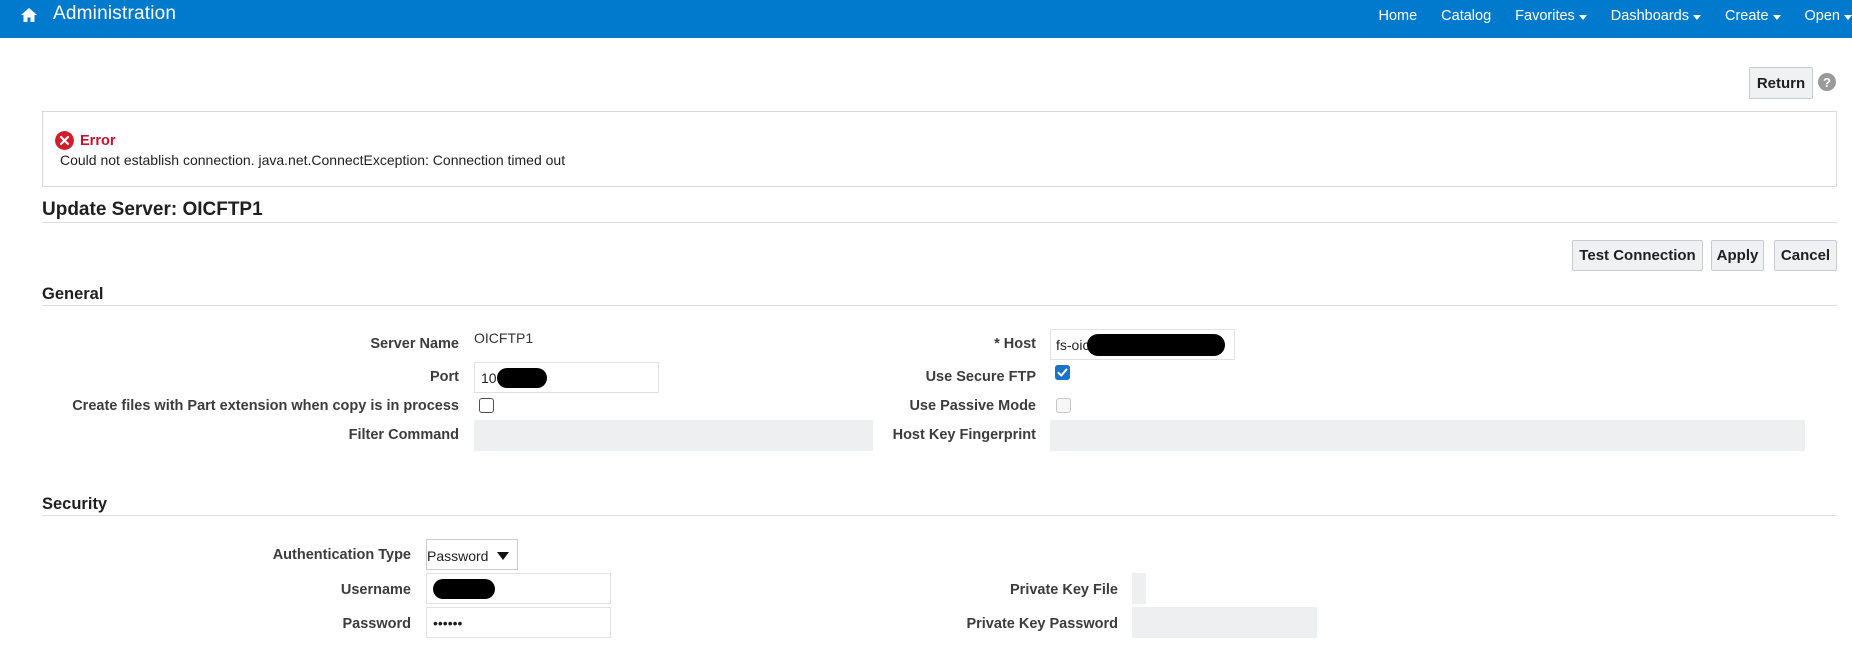  What do you see at coordinates (1139, 588) in the screenshot?
I see `private-key-file-input` at bounding box center [1139, 588].